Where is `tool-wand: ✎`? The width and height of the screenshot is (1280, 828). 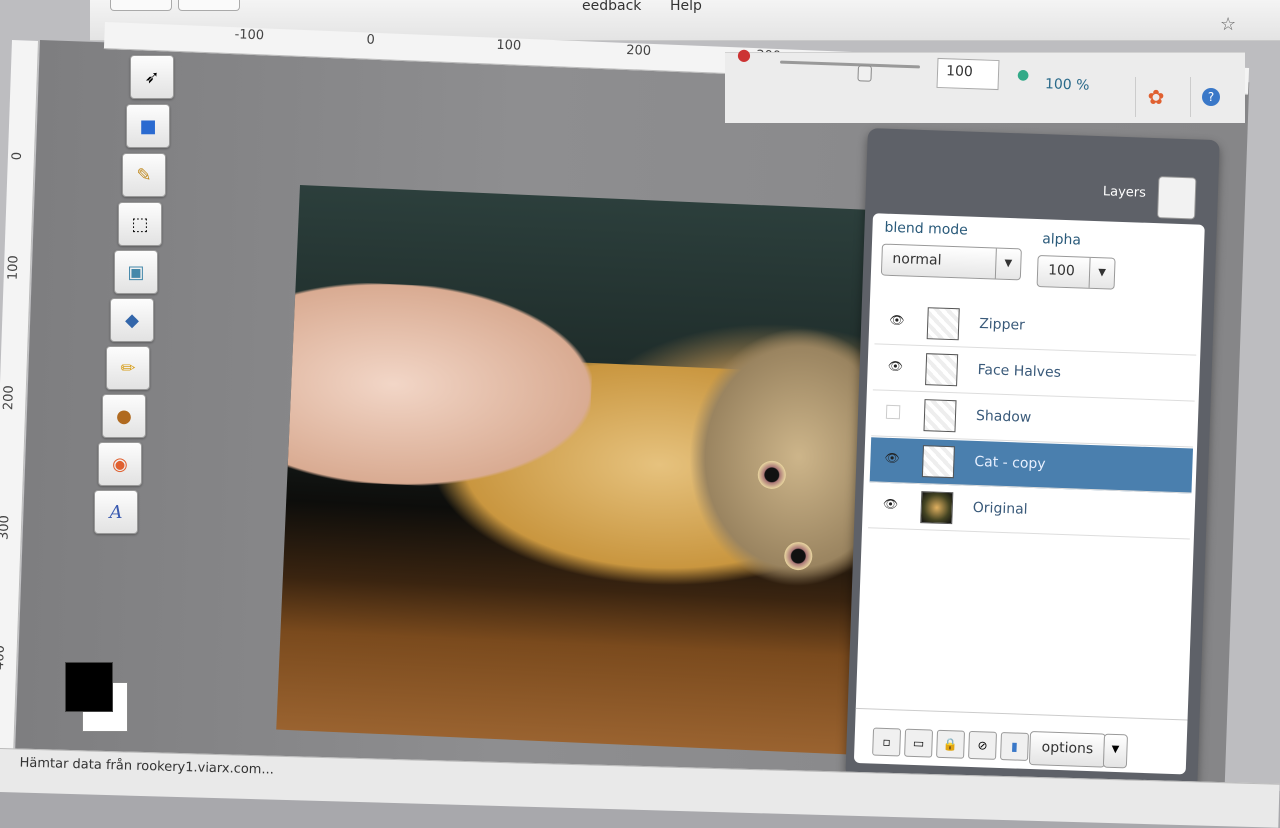
tool-wand: ✎ is located at coordinates (144, 175).